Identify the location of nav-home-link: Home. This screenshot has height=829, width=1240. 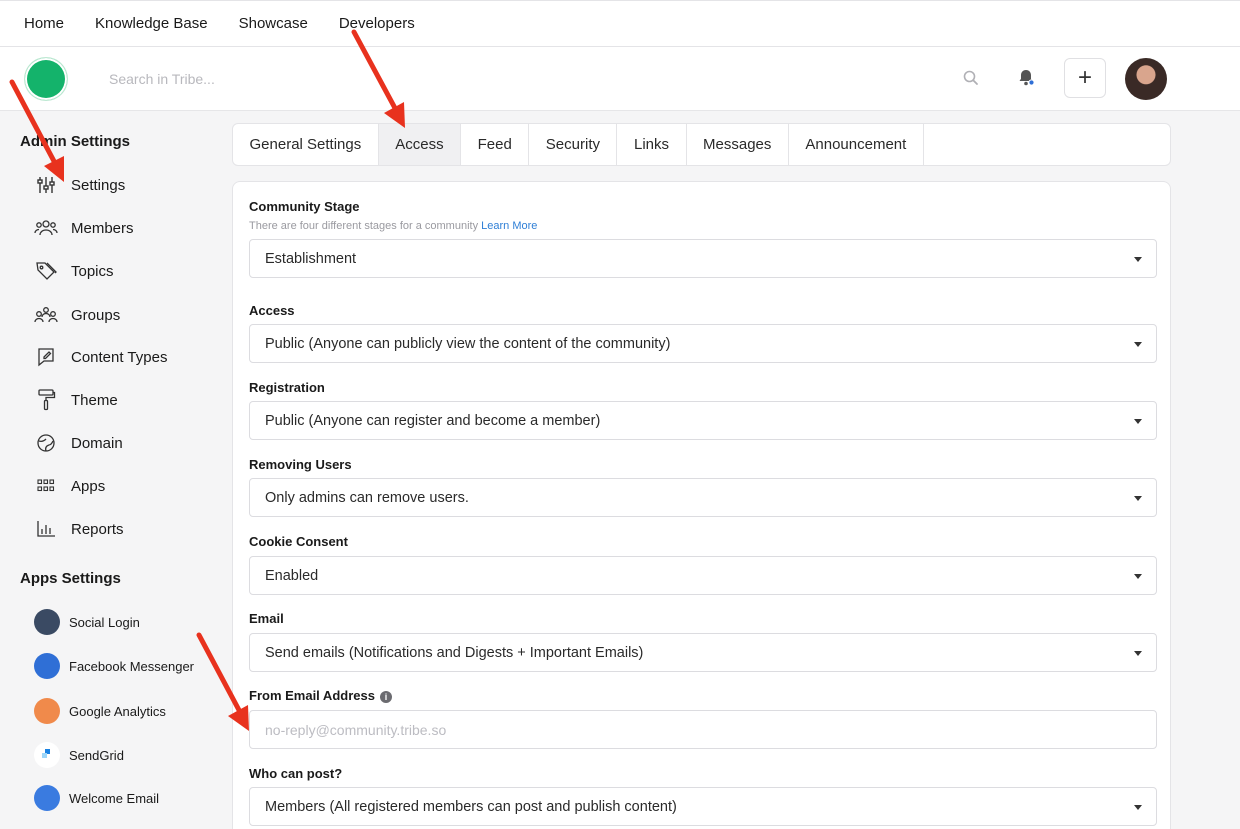
(44, 23).